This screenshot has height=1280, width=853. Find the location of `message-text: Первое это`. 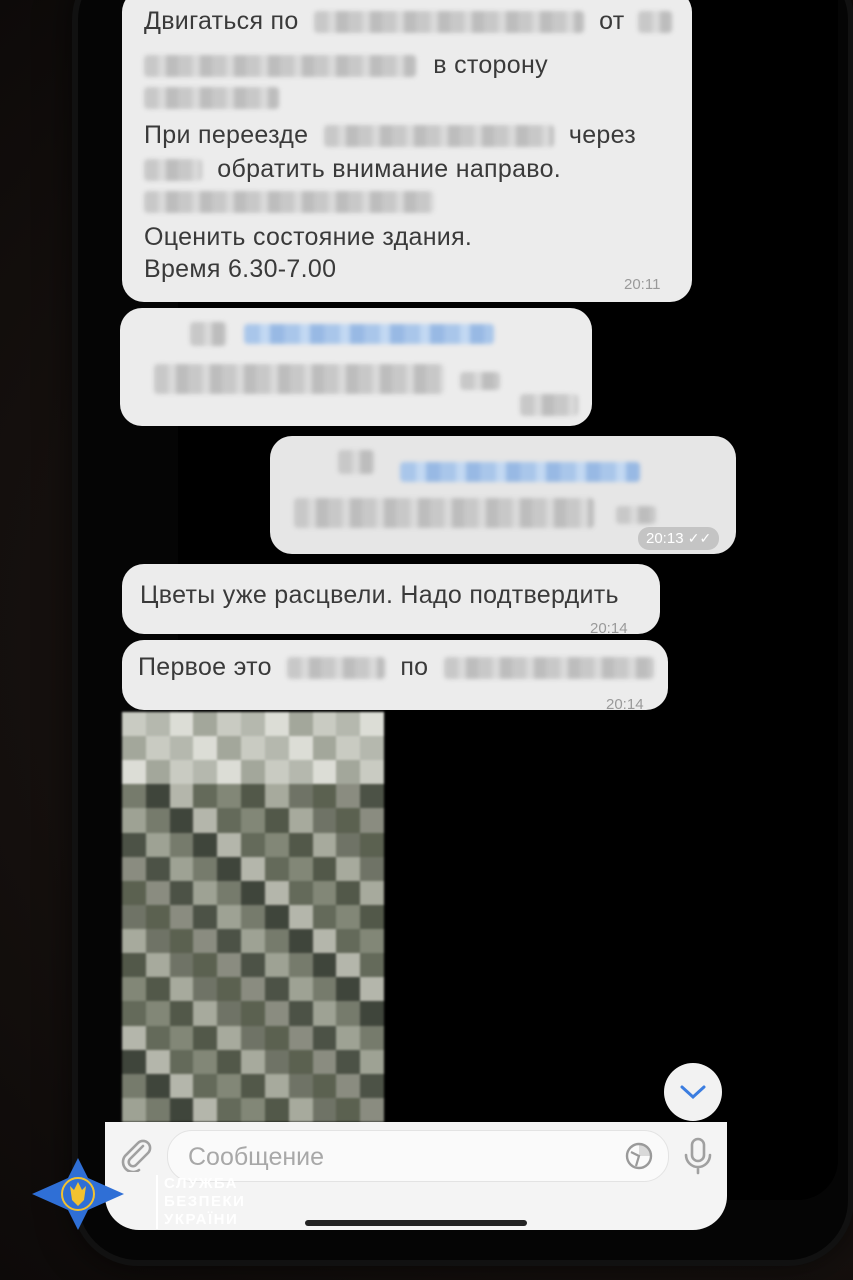

message-text: Первое это is located at coordinates (205, 667).